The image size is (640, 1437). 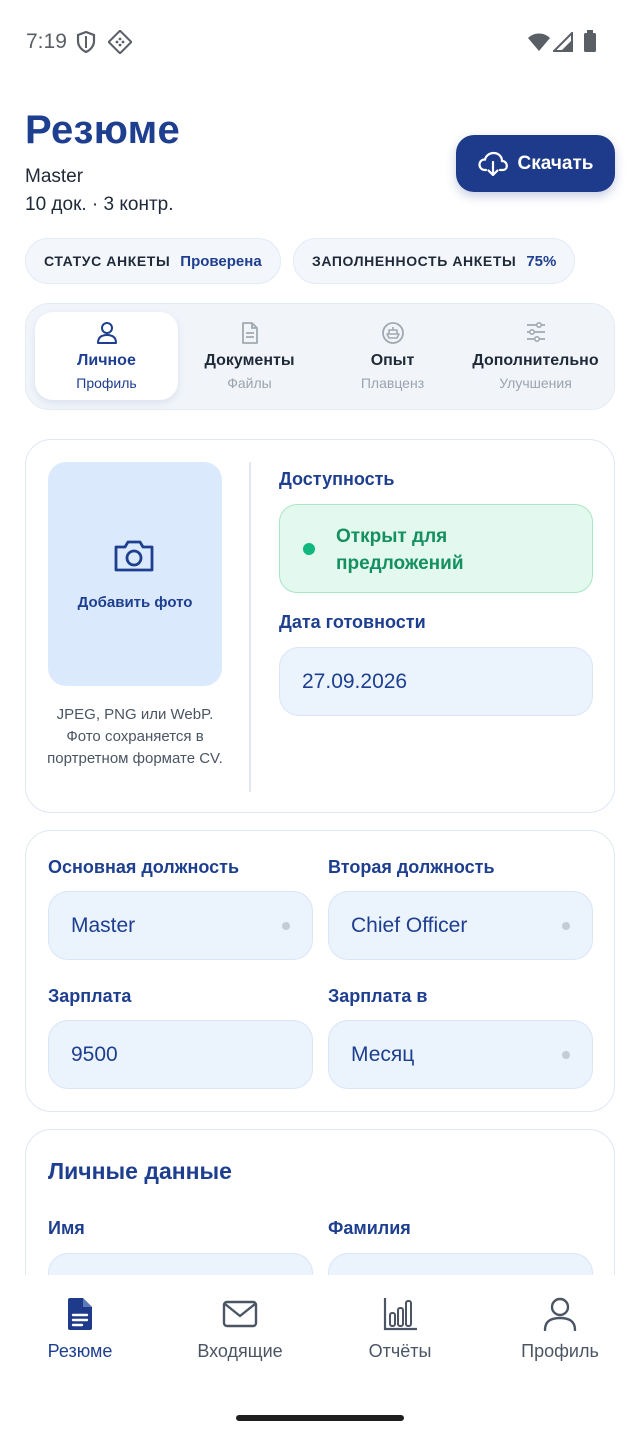 I want to click on status-chip-value: Проверена, so click(x=221, y=261).